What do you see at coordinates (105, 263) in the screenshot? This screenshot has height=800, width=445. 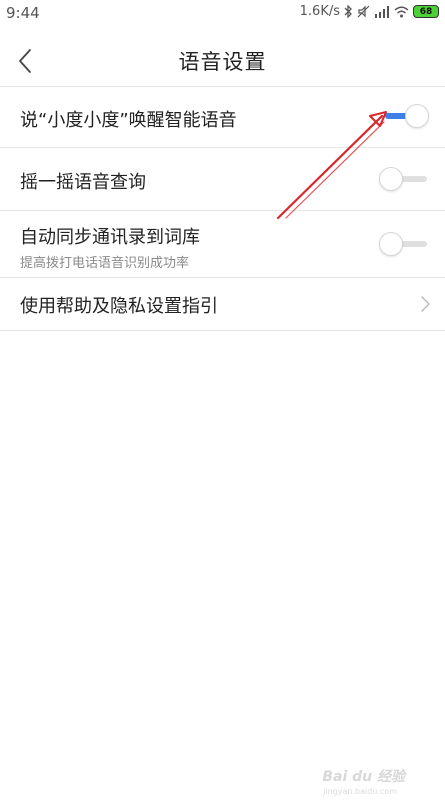 I see `setting-sublabel: 提高拨打电话语音识别成功率` at bounding box center [105, 263].